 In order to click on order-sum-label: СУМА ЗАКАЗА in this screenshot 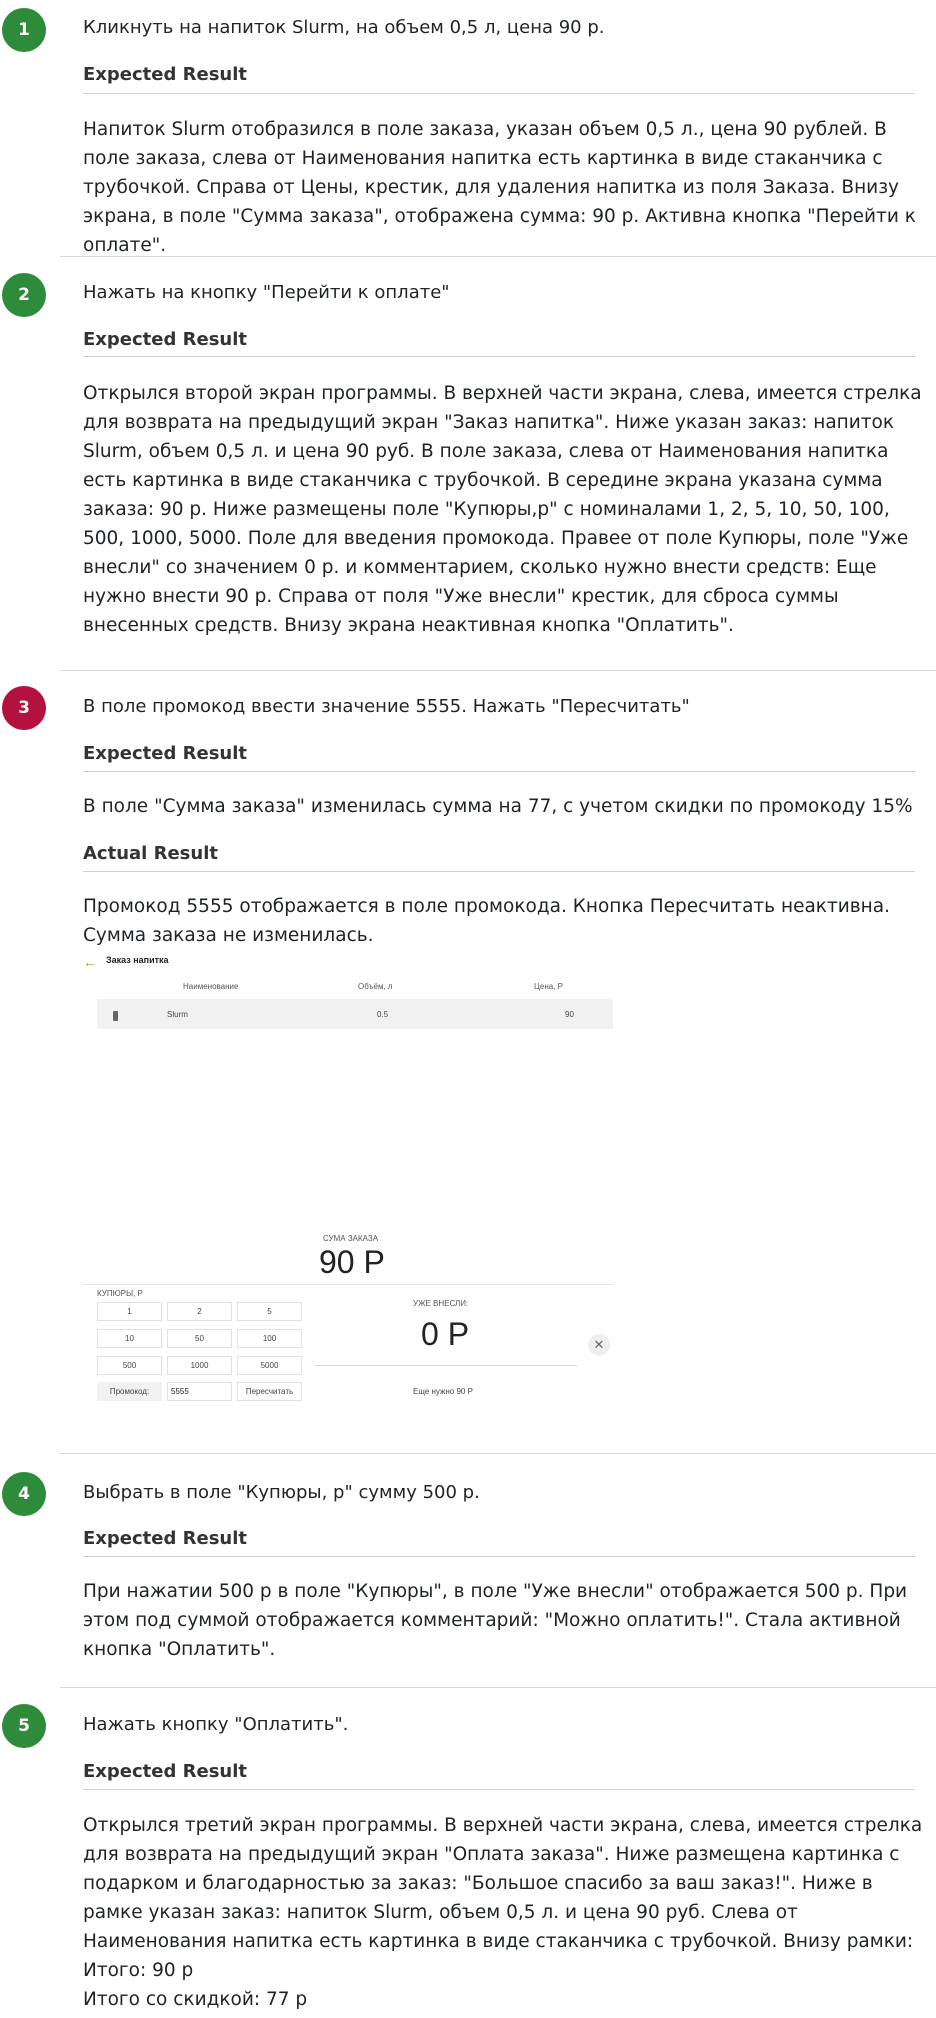, I will do `click(351, 1238)`.